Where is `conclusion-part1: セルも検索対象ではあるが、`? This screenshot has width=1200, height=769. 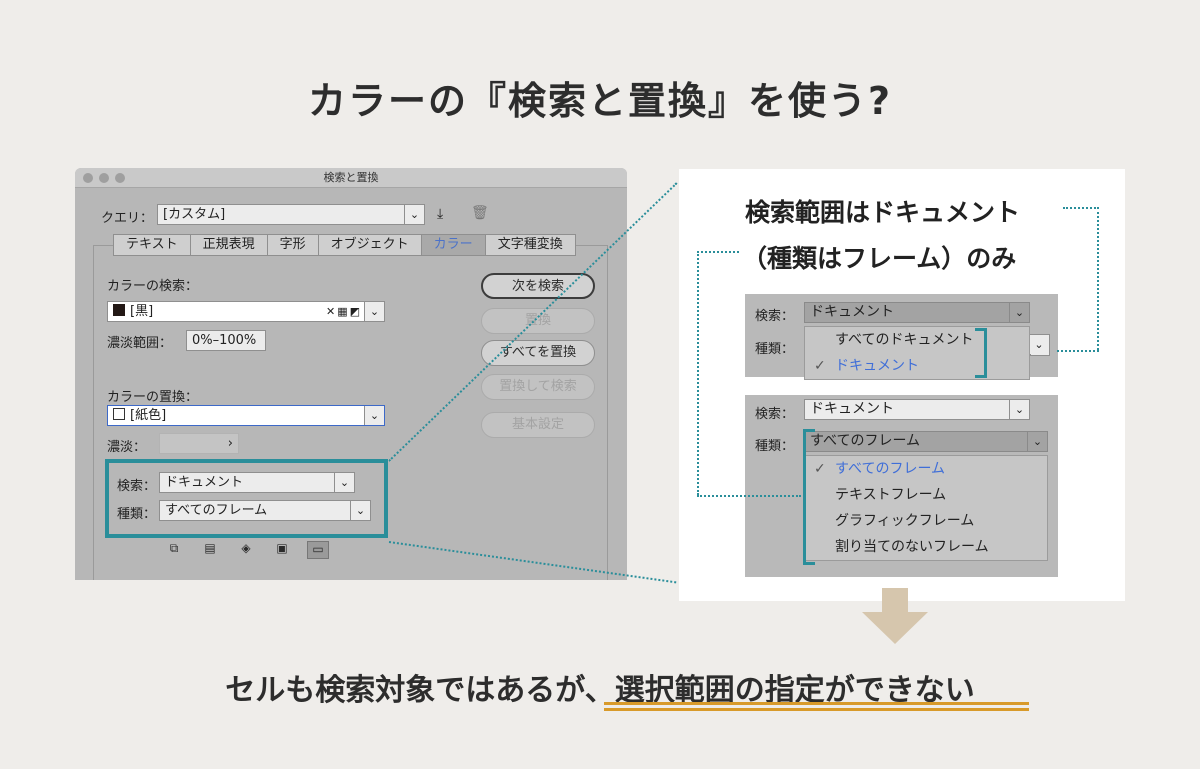 conclusion-part1: セルも検索対象ではあるが、 is located at coordinates (420, 690).